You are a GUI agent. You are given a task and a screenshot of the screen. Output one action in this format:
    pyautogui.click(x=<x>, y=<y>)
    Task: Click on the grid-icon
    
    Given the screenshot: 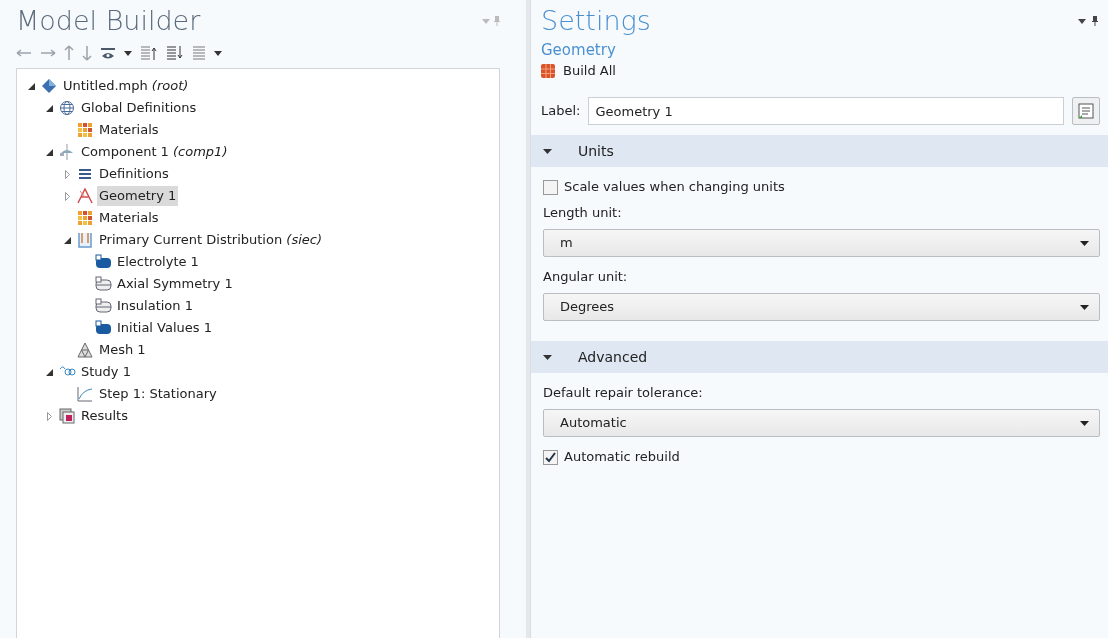 What is the action you would take?
    pyautogui.click(x=548, y=71)
    